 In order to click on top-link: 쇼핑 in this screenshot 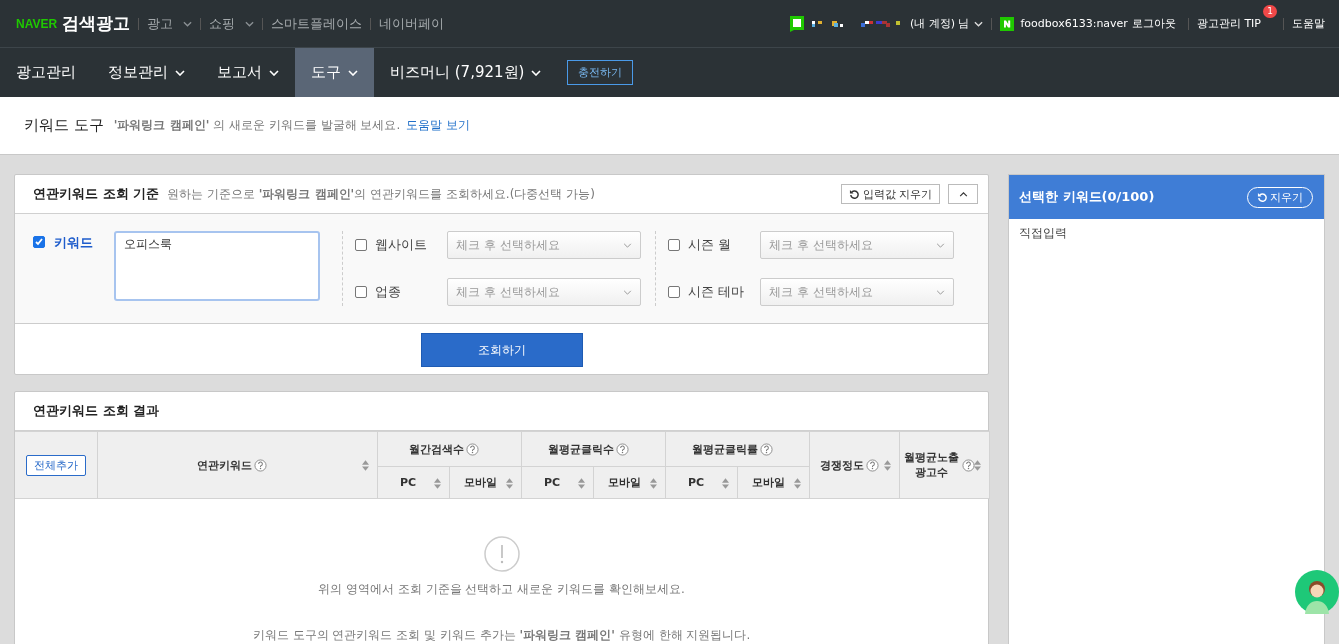, I will do `click(232, 23)`.